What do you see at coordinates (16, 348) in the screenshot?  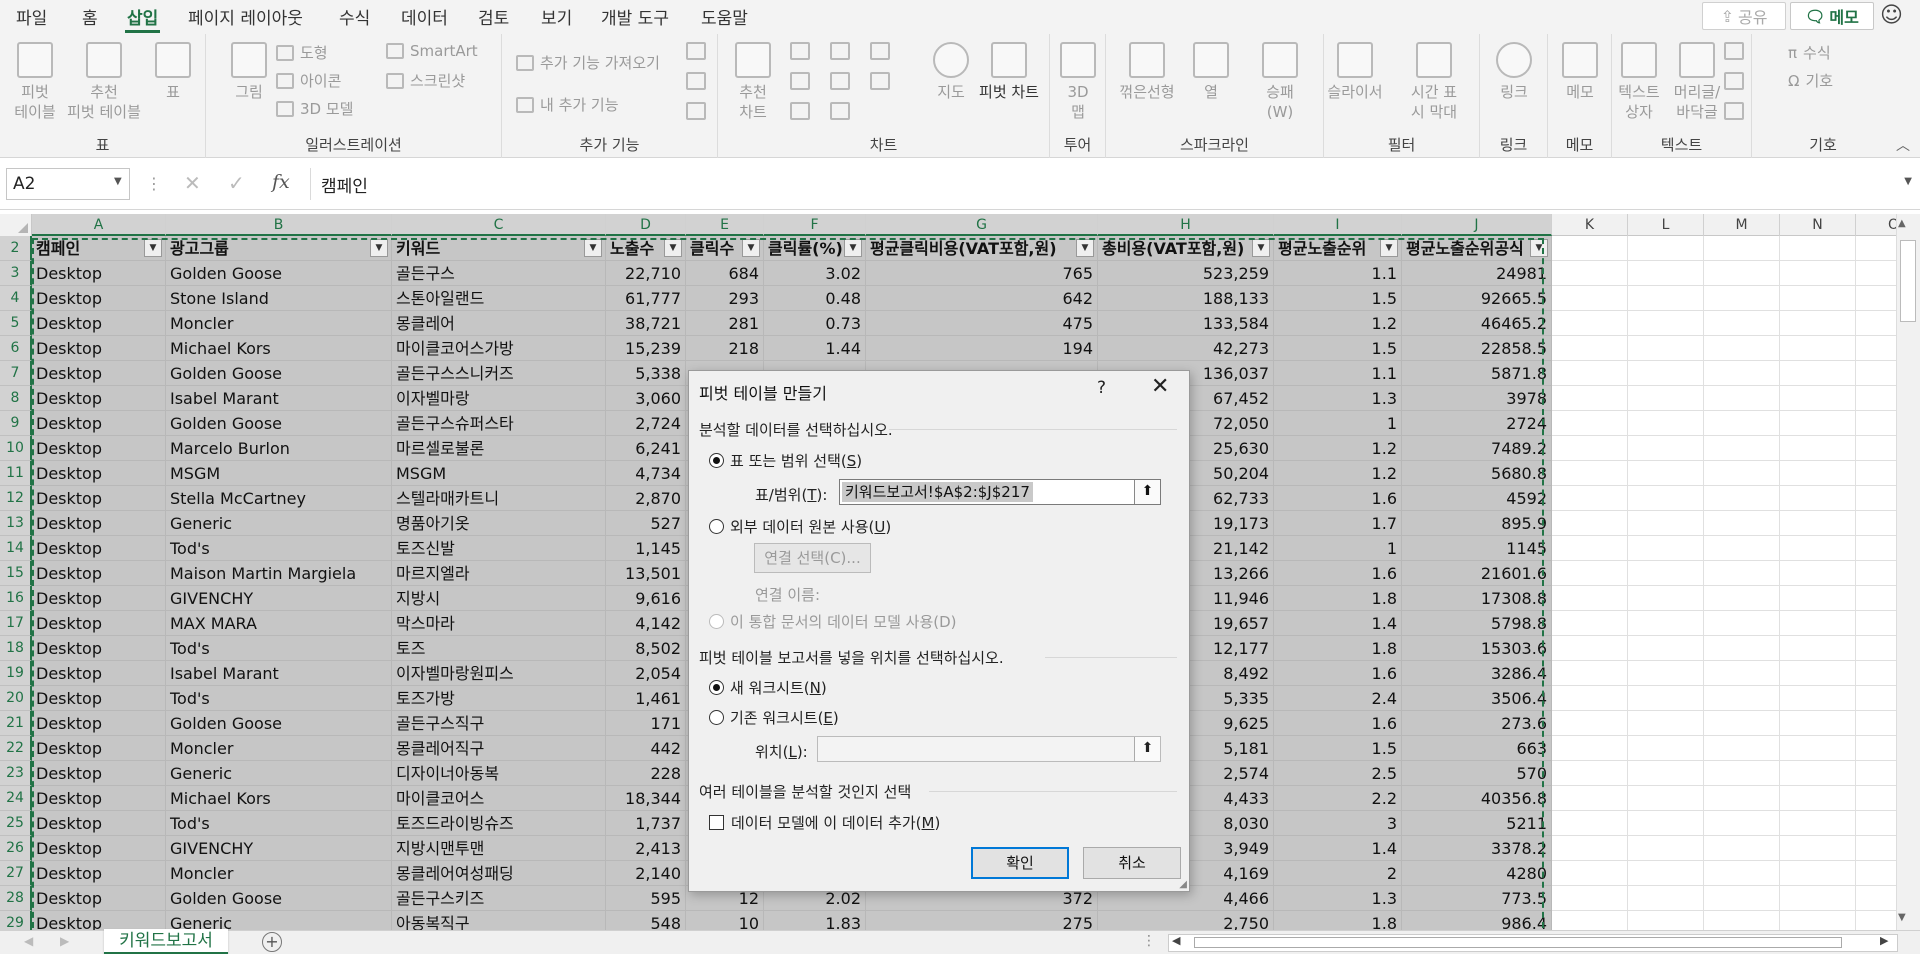 I see `row-header: 6` at bounding box center [16, 348].